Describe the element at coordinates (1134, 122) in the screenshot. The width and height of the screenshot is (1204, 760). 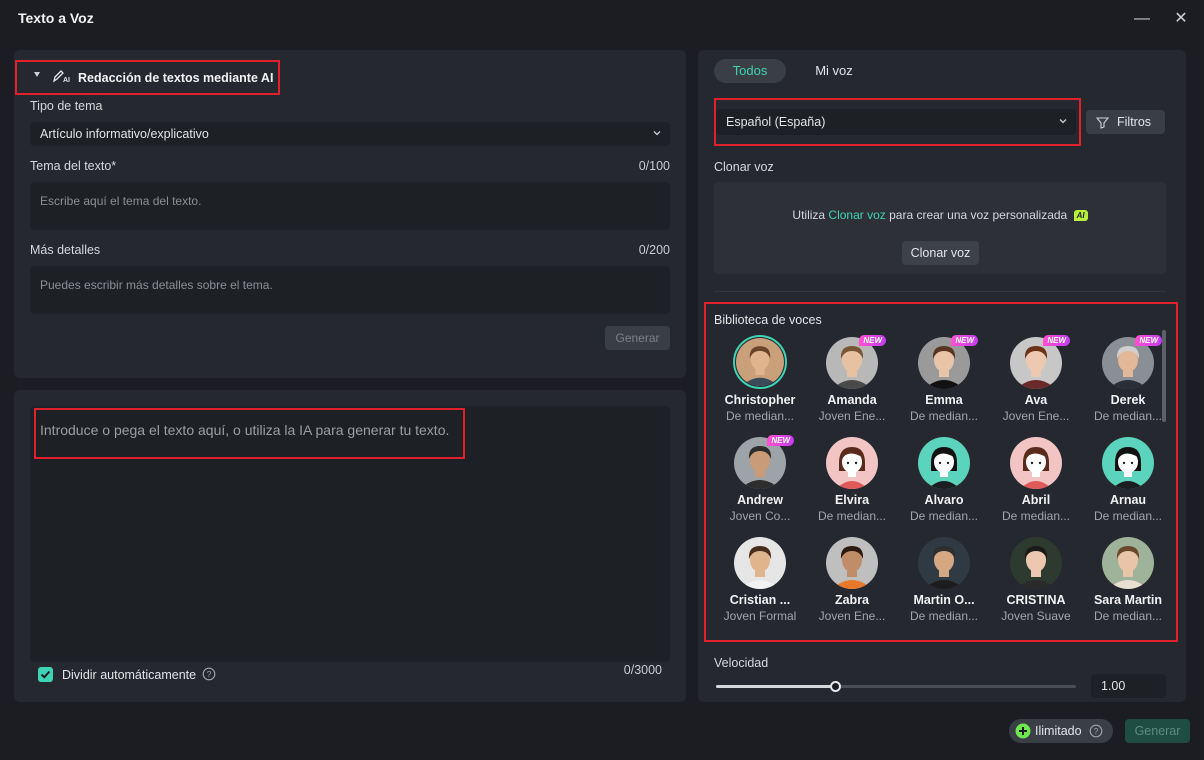
I see `filters-label: Filtros` at that location.